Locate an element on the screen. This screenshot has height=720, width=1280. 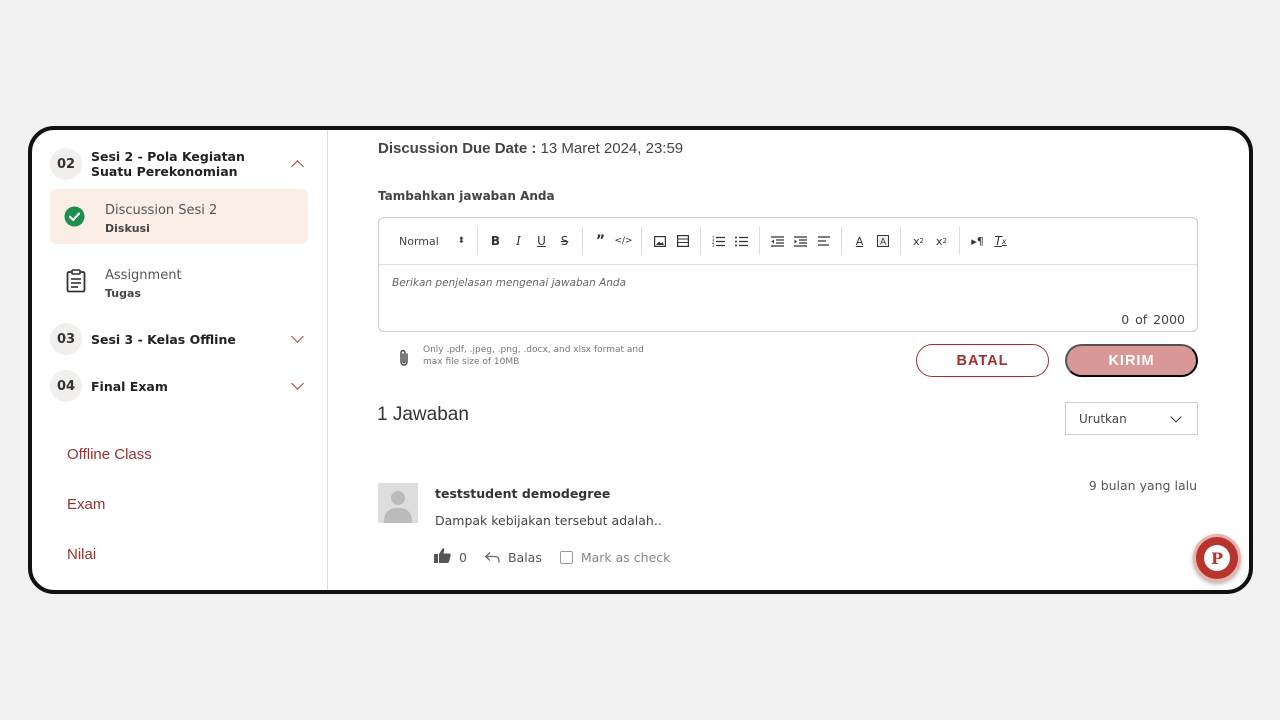
reply-button: Balas is located at coordinates (513, 557).